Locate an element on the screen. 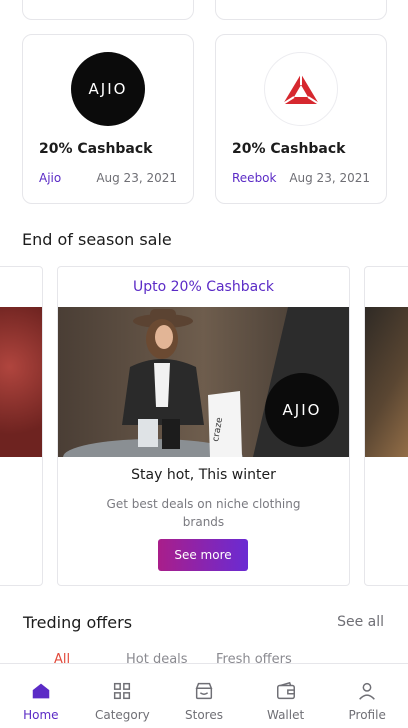 This screenshot has height=728, width=408. trending-offers-title: Treding offers is located at coordinates (78, 622).